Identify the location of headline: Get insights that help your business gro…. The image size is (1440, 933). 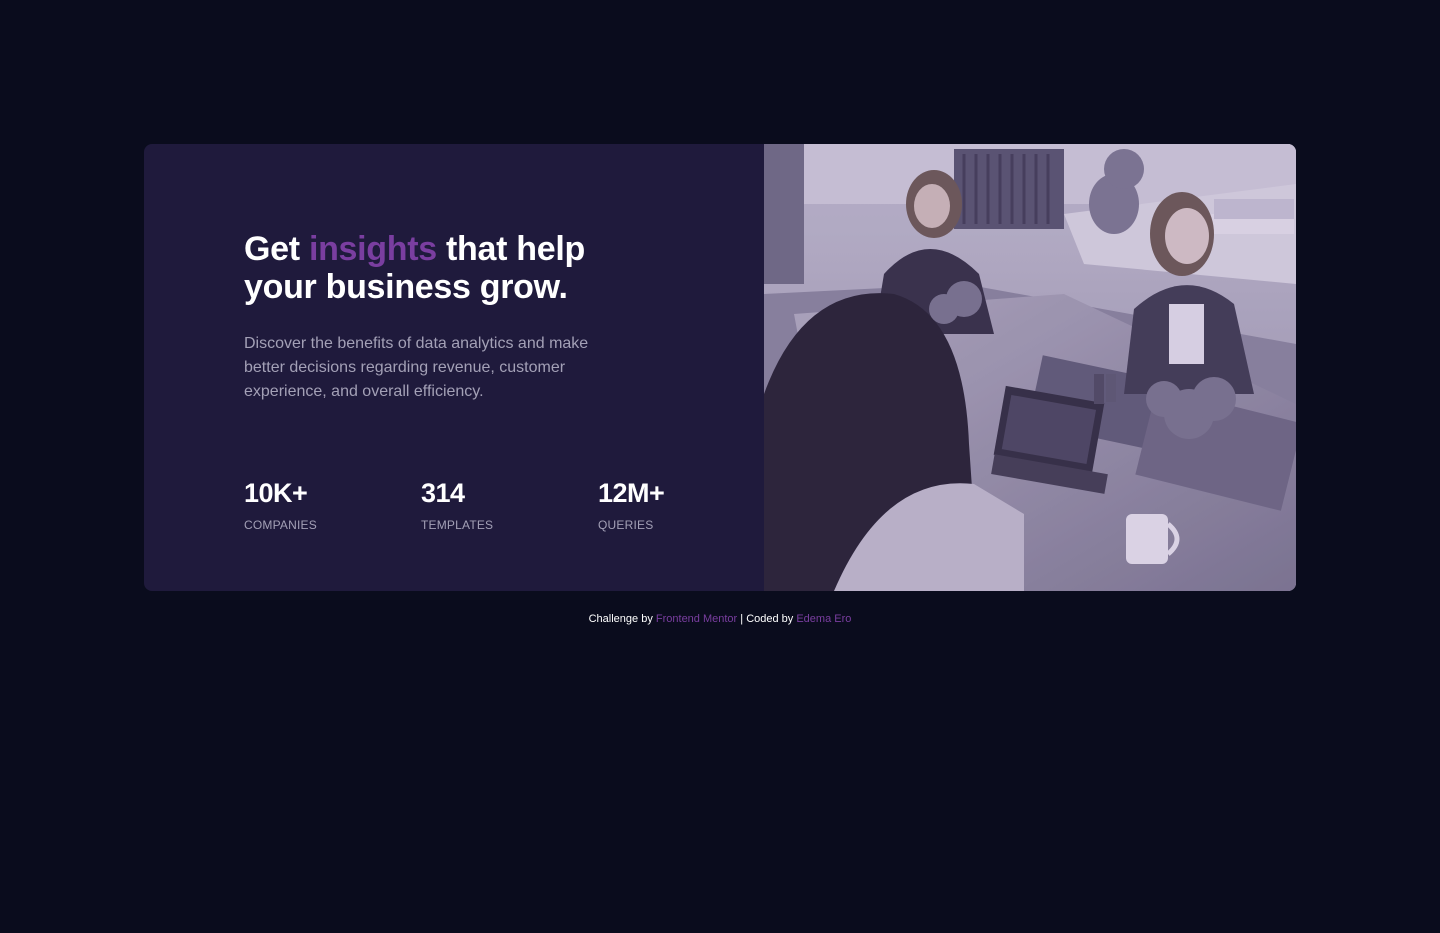
(444, 268).